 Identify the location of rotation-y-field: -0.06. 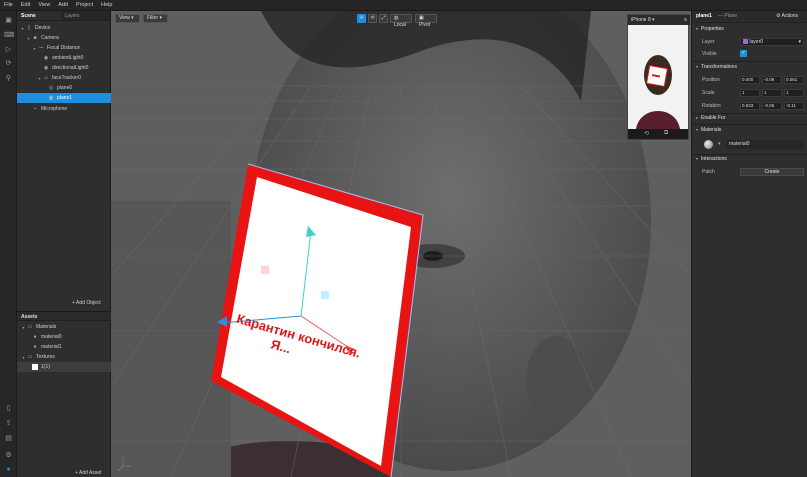
(772, 106).